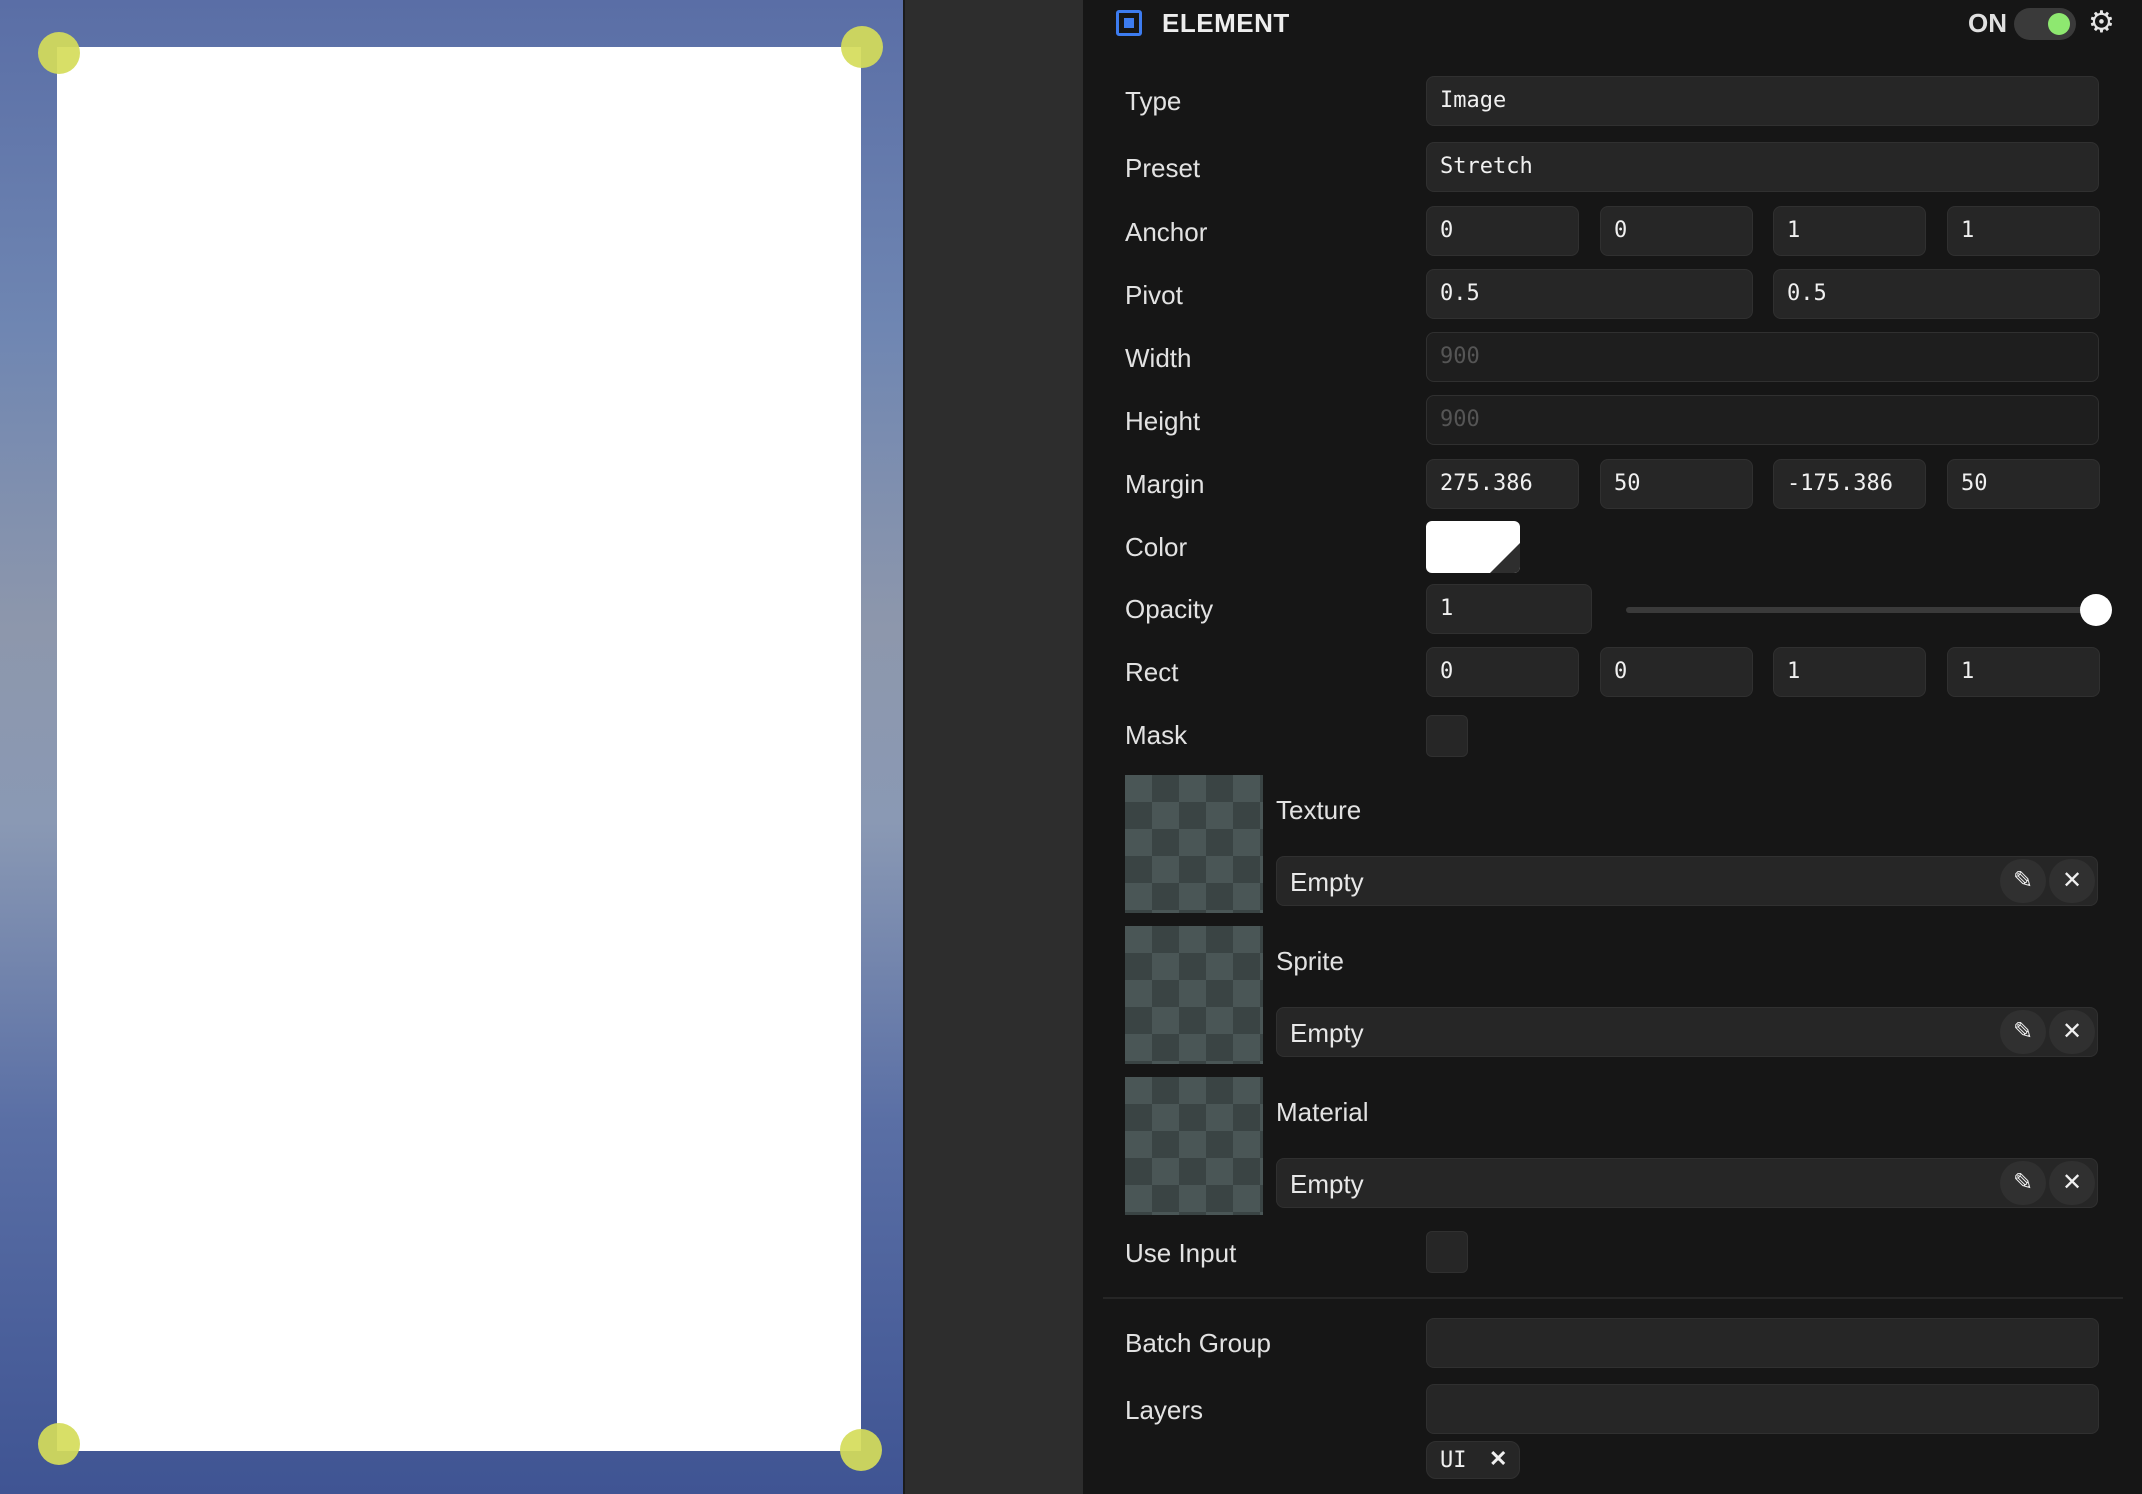 The width and height of the screenshot is (2142, 1494). Describe the element at coordinates (1762, 101) in the screenshot. I see `type-select: Image` at that location.